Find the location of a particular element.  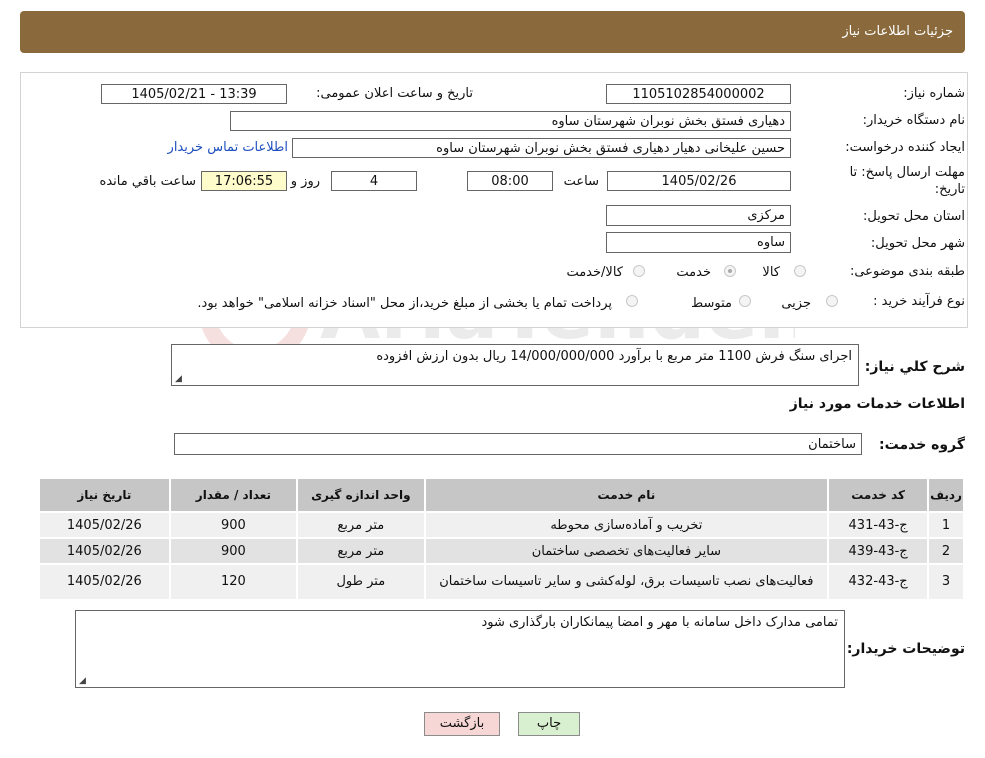

column-header-code: کد خدمت is located at coordinates (878, 495).